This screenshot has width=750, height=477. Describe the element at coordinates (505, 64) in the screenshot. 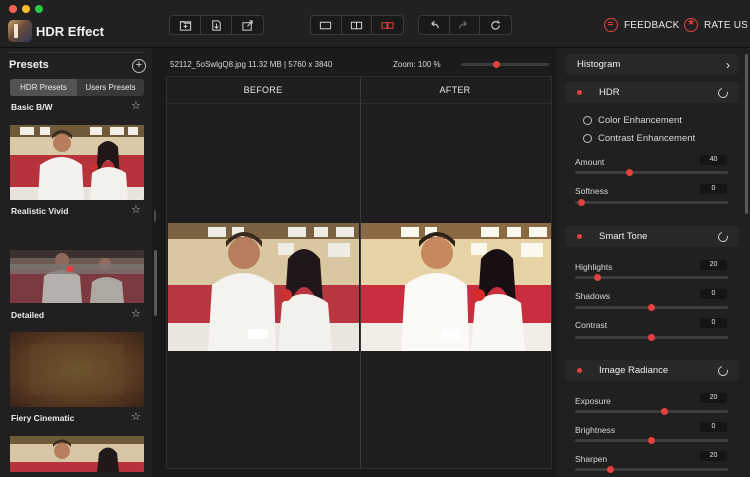

I see `zoom-slider` at that location.